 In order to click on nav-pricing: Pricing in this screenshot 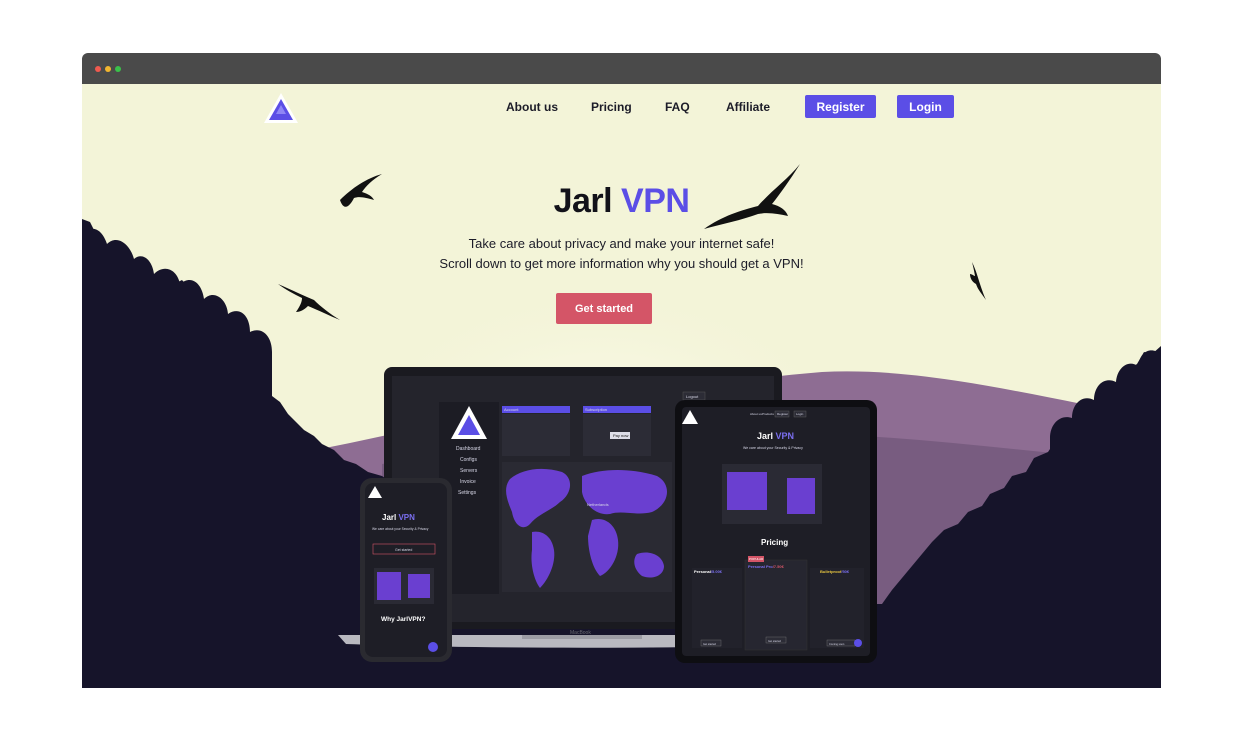, I will do `click(611, 107)`.